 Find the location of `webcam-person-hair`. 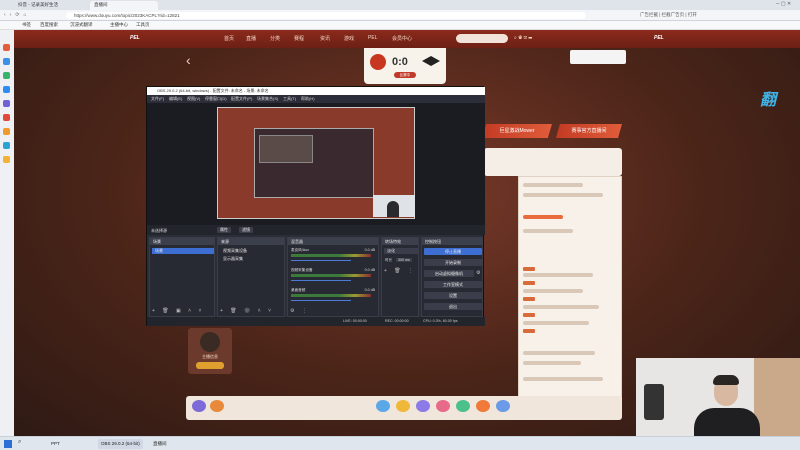

webcam-person-hair is located at coordinates (726, 380).